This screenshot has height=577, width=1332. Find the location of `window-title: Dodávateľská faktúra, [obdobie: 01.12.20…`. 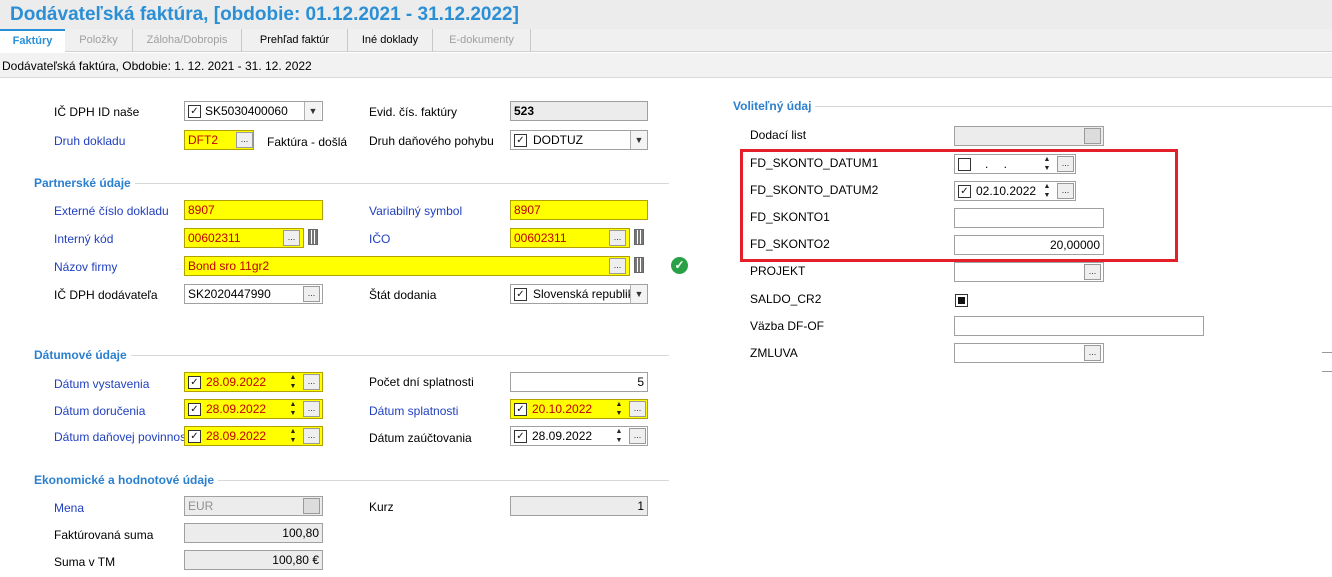

window-title: Dodávateľská faktúra, [obdobie: 01.12.20… is located at coordinates (264, 14).